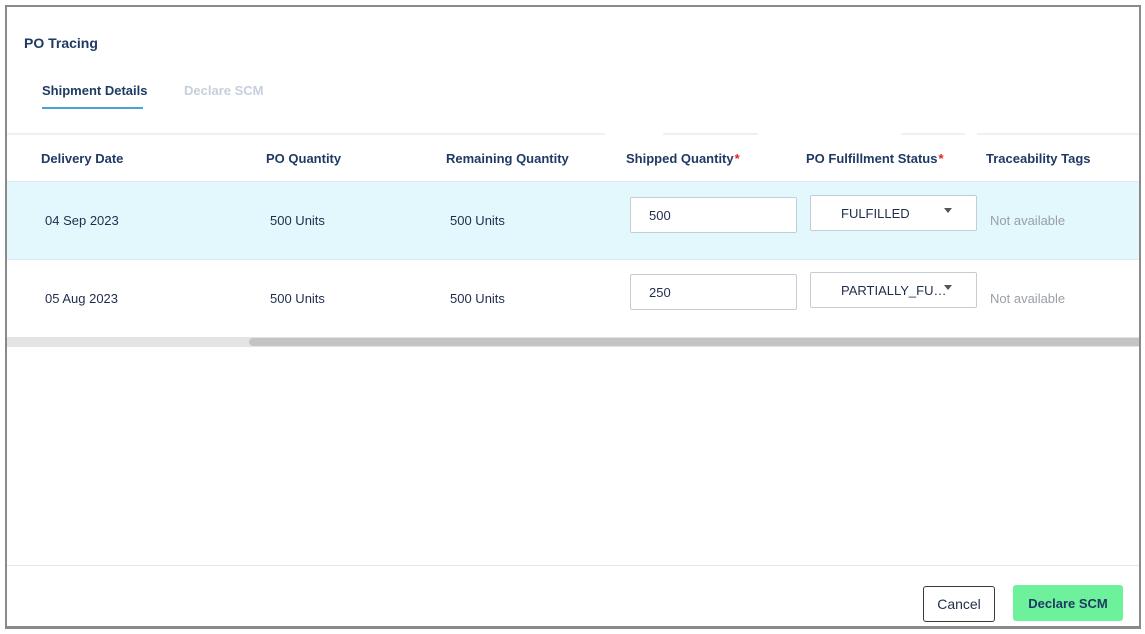  I want to click on column-header-po-quantity: PO Quantity, so click(303, 158).